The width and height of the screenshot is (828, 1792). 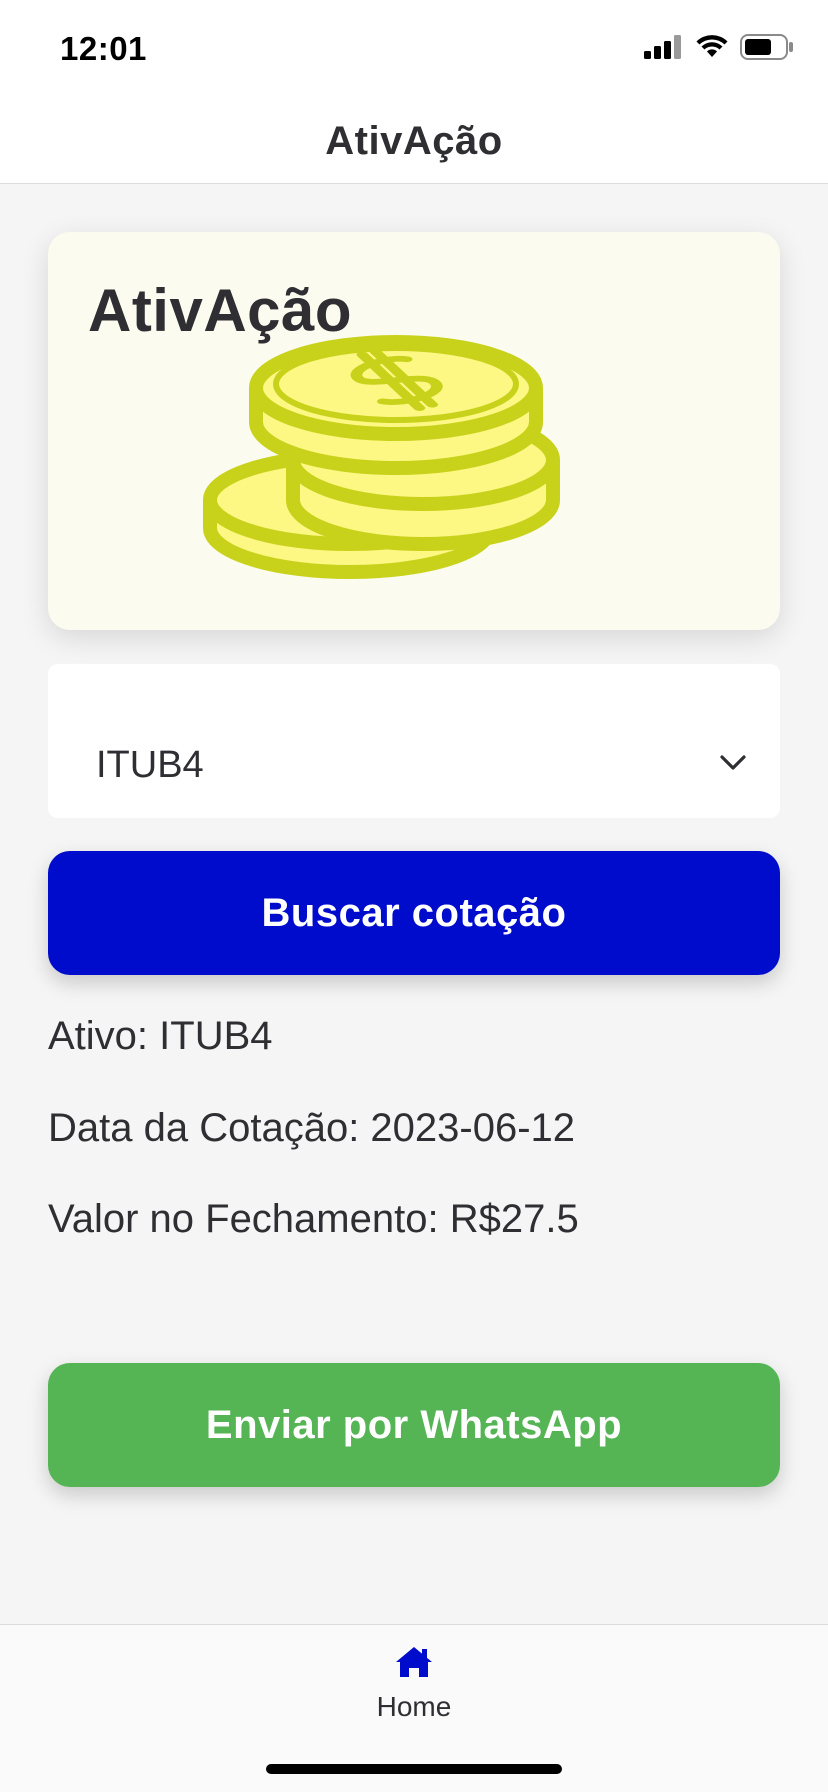 I want to click on result-asset: Ativo: ITUB4, so click(x=160, y=1036).